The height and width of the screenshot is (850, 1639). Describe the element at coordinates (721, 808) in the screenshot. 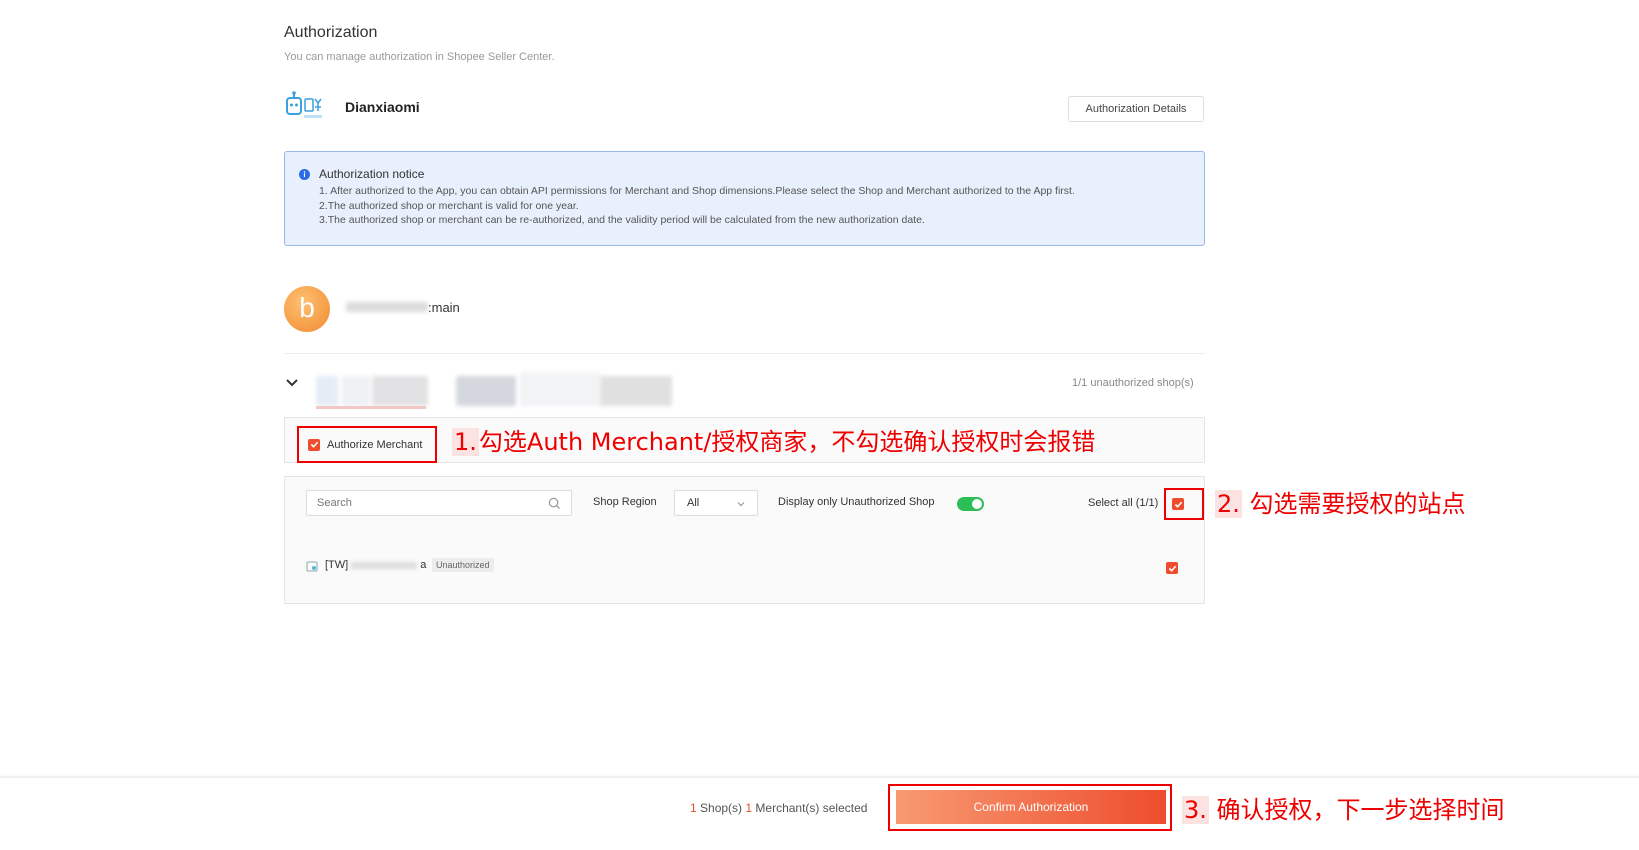

I see `selected-shop-text: Shop(s)` at that location.